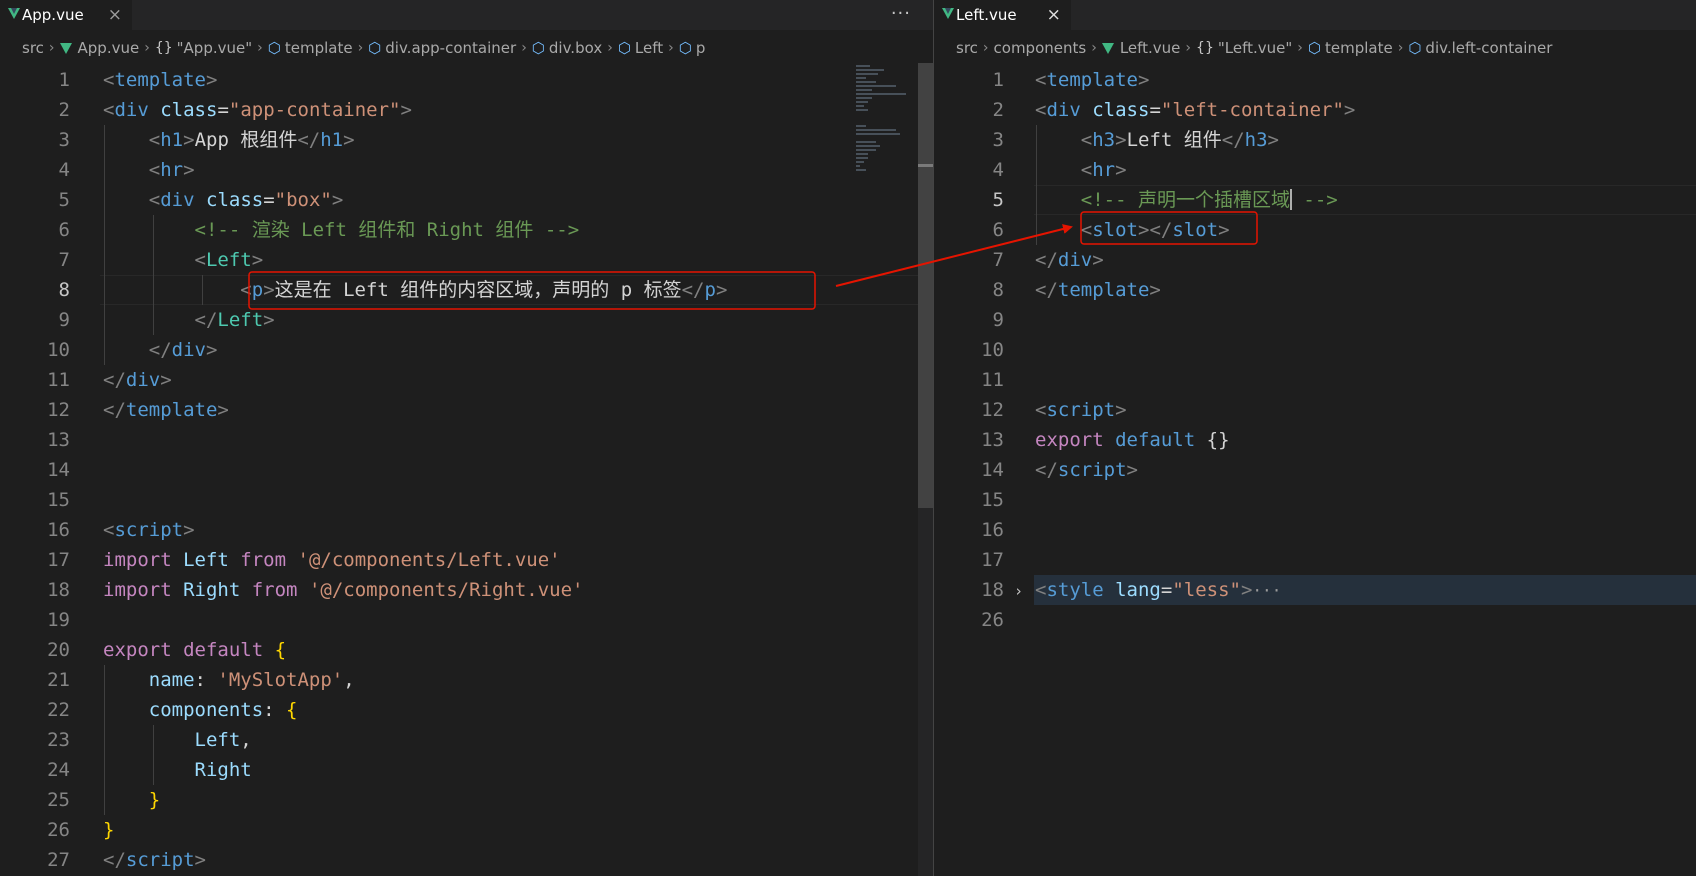 Image resolution: width=1696 pixels, height=876 pixels. Describe the element at coordinates (1315, 620) in the screenshot. I see `code-line: 26` at that location.